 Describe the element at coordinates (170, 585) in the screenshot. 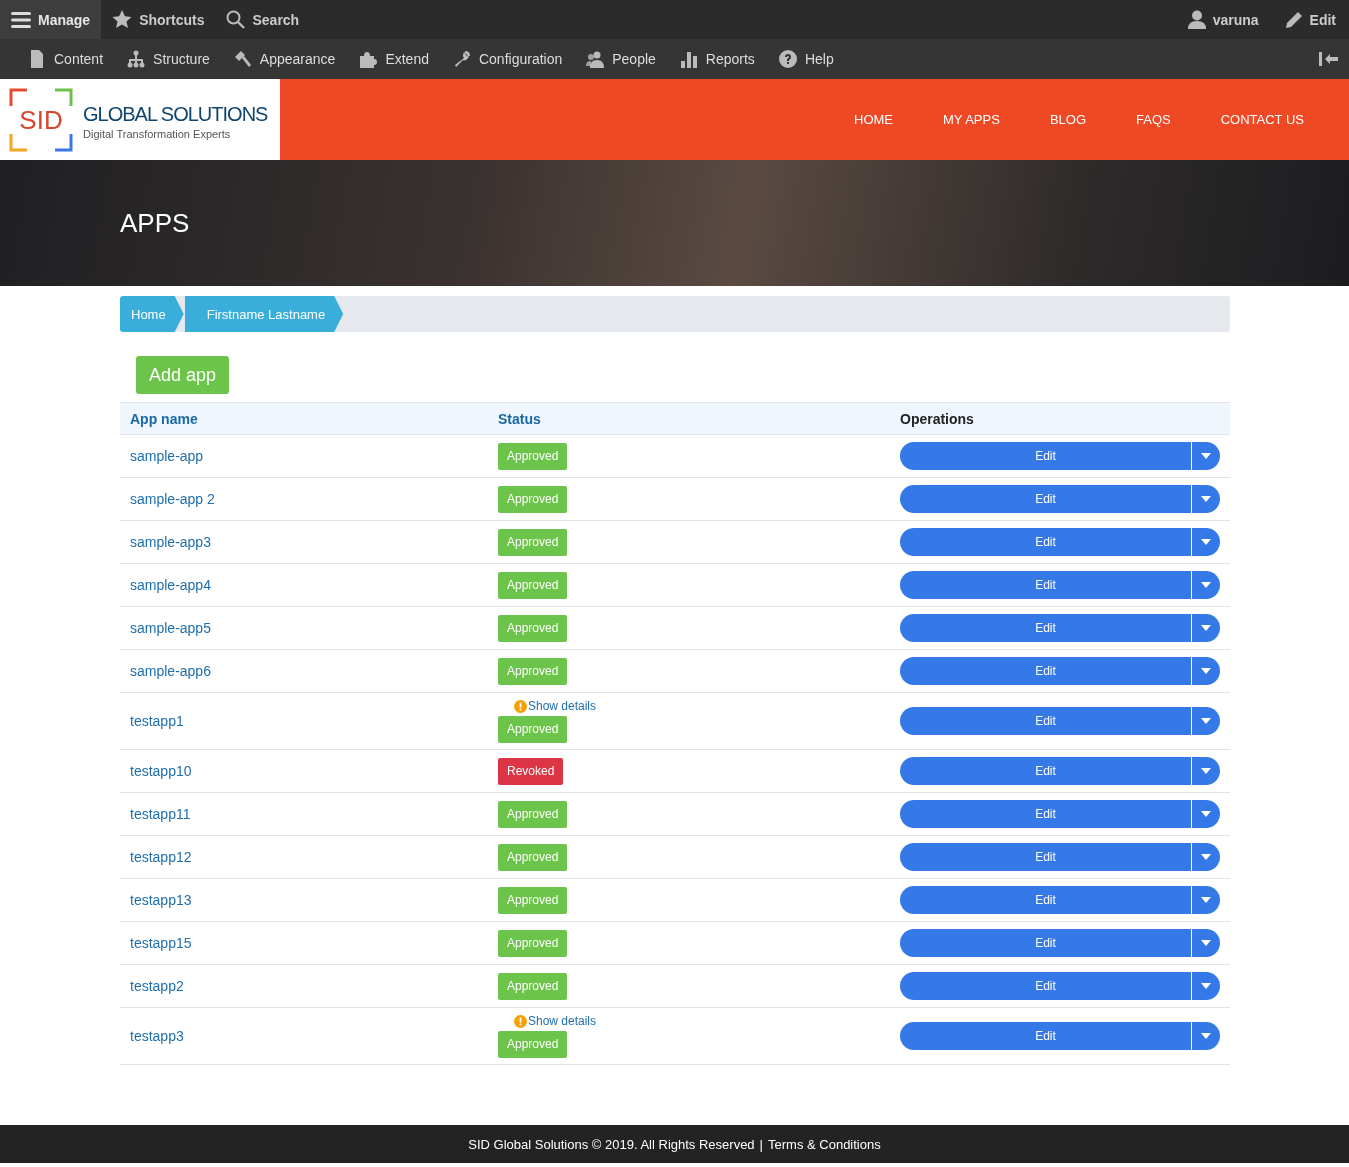

I see `app-name-link: sample-app4` at that location.